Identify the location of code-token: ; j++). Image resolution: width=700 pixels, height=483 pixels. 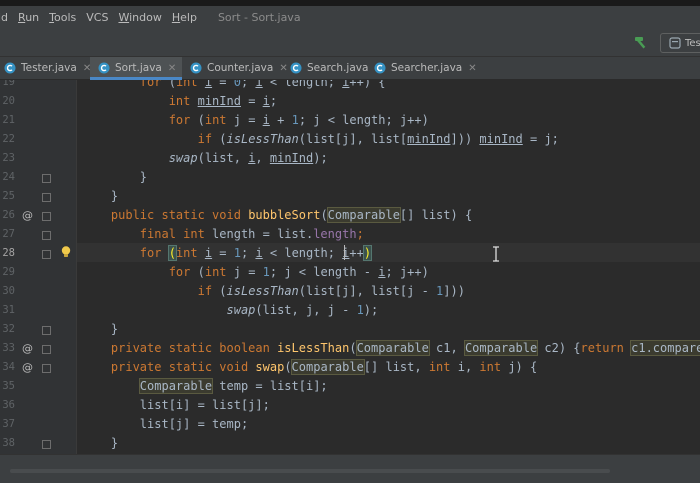
(407, 272).